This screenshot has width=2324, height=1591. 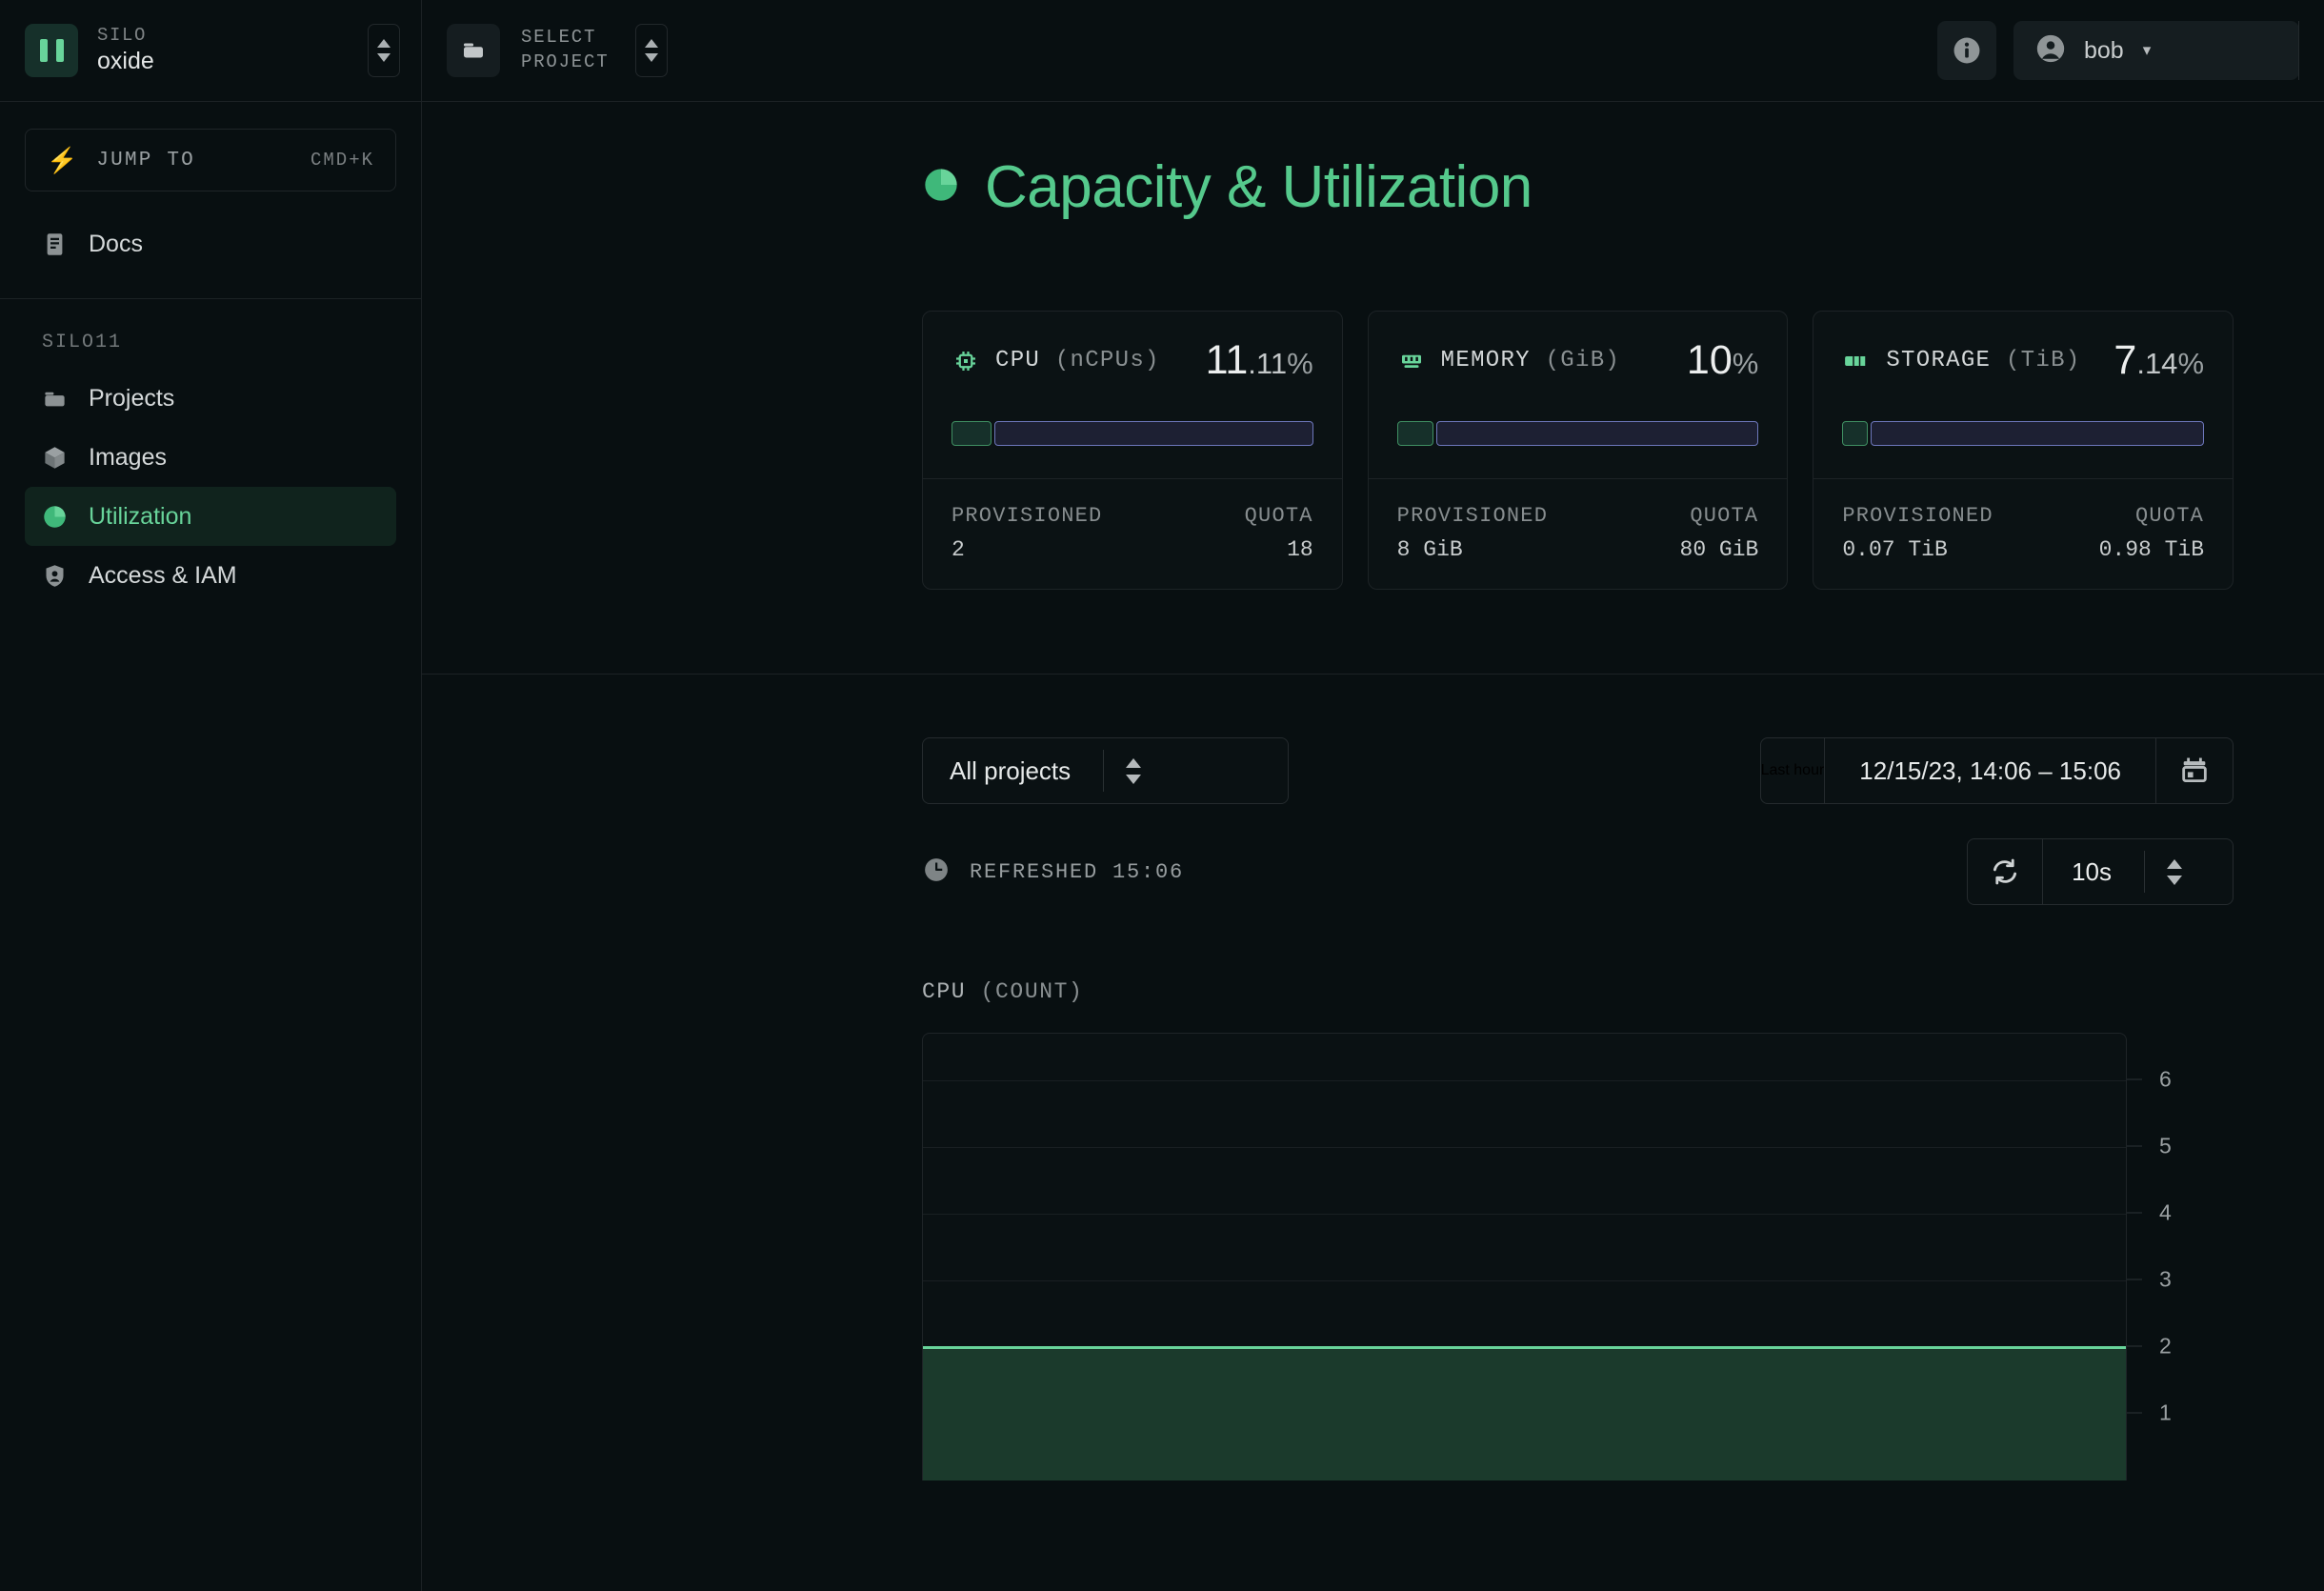 What do you see at coordinates (1524, 1256) in the screenshot?
I see `cpu-area-chart` at bounding box center [1524, 1256].